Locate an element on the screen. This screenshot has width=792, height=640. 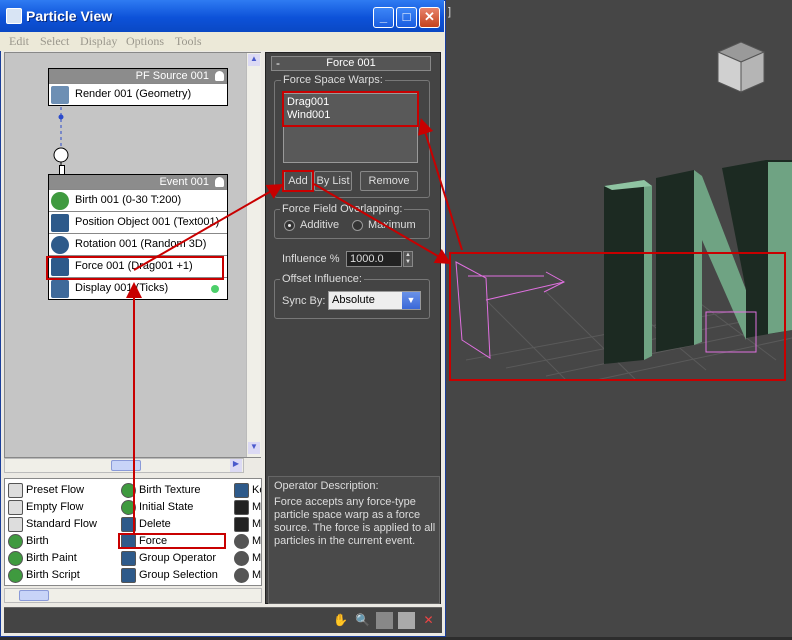
additive-label: Additive is located at coordinates (320, 225).